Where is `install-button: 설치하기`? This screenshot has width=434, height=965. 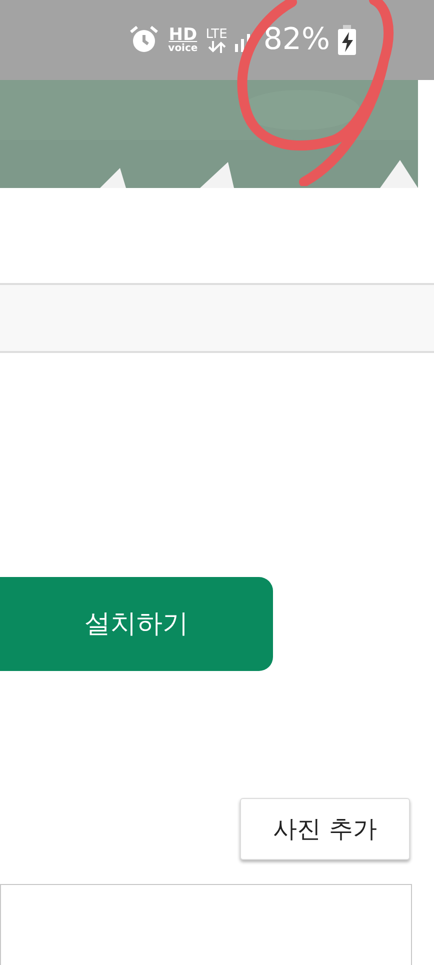
install-button: 설치하기 is located at coordinates (136, 624).